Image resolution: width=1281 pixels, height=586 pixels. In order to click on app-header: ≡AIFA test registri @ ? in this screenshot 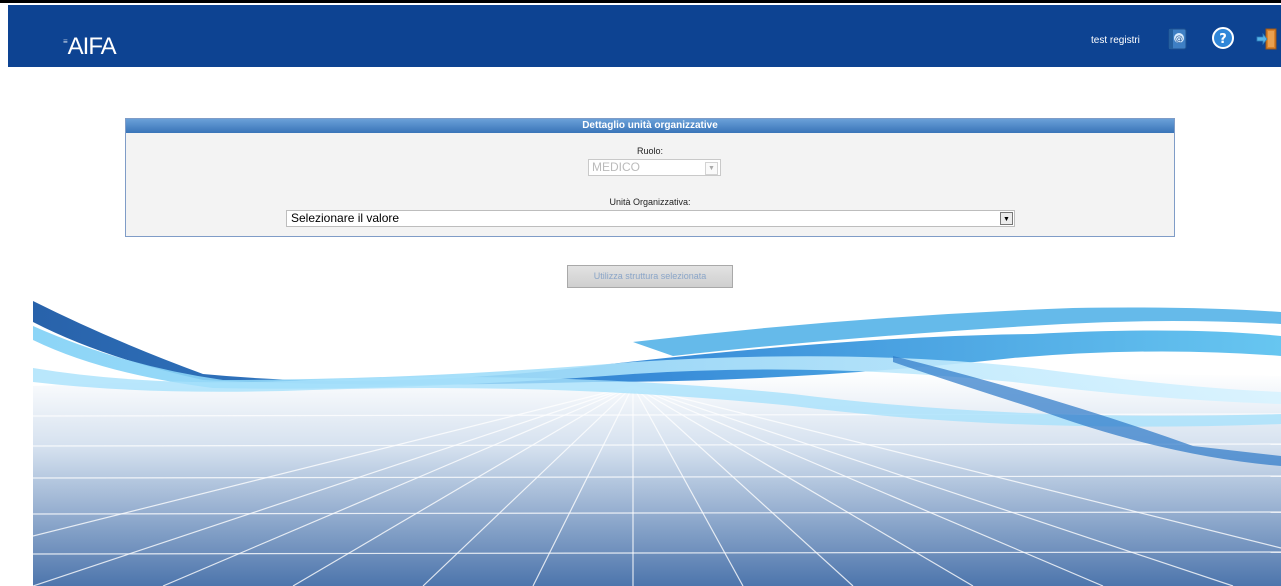, I will do `click(644, 36)`.